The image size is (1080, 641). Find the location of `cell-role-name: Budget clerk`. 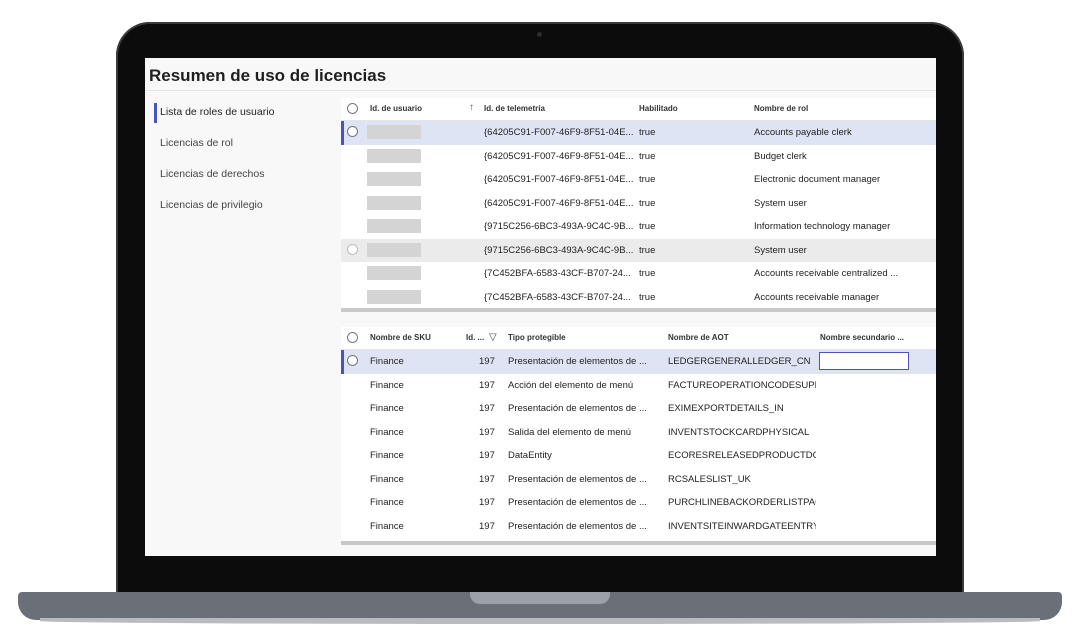

cell-role-name: Budget clerk is located at coordinates (780, 156).